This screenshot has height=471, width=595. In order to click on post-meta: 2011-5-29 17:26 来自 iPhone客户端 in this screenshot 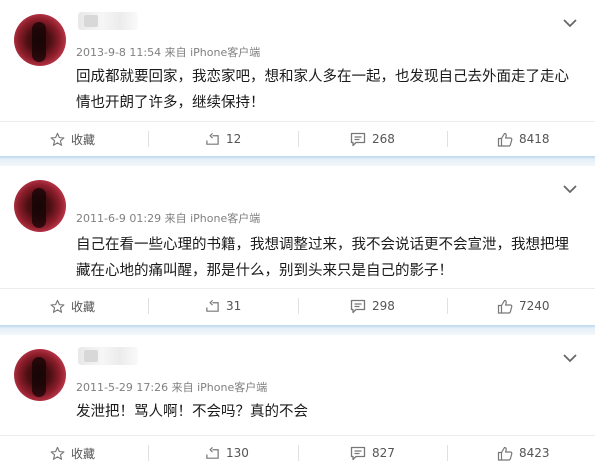, I will do `click(172, 387)`.